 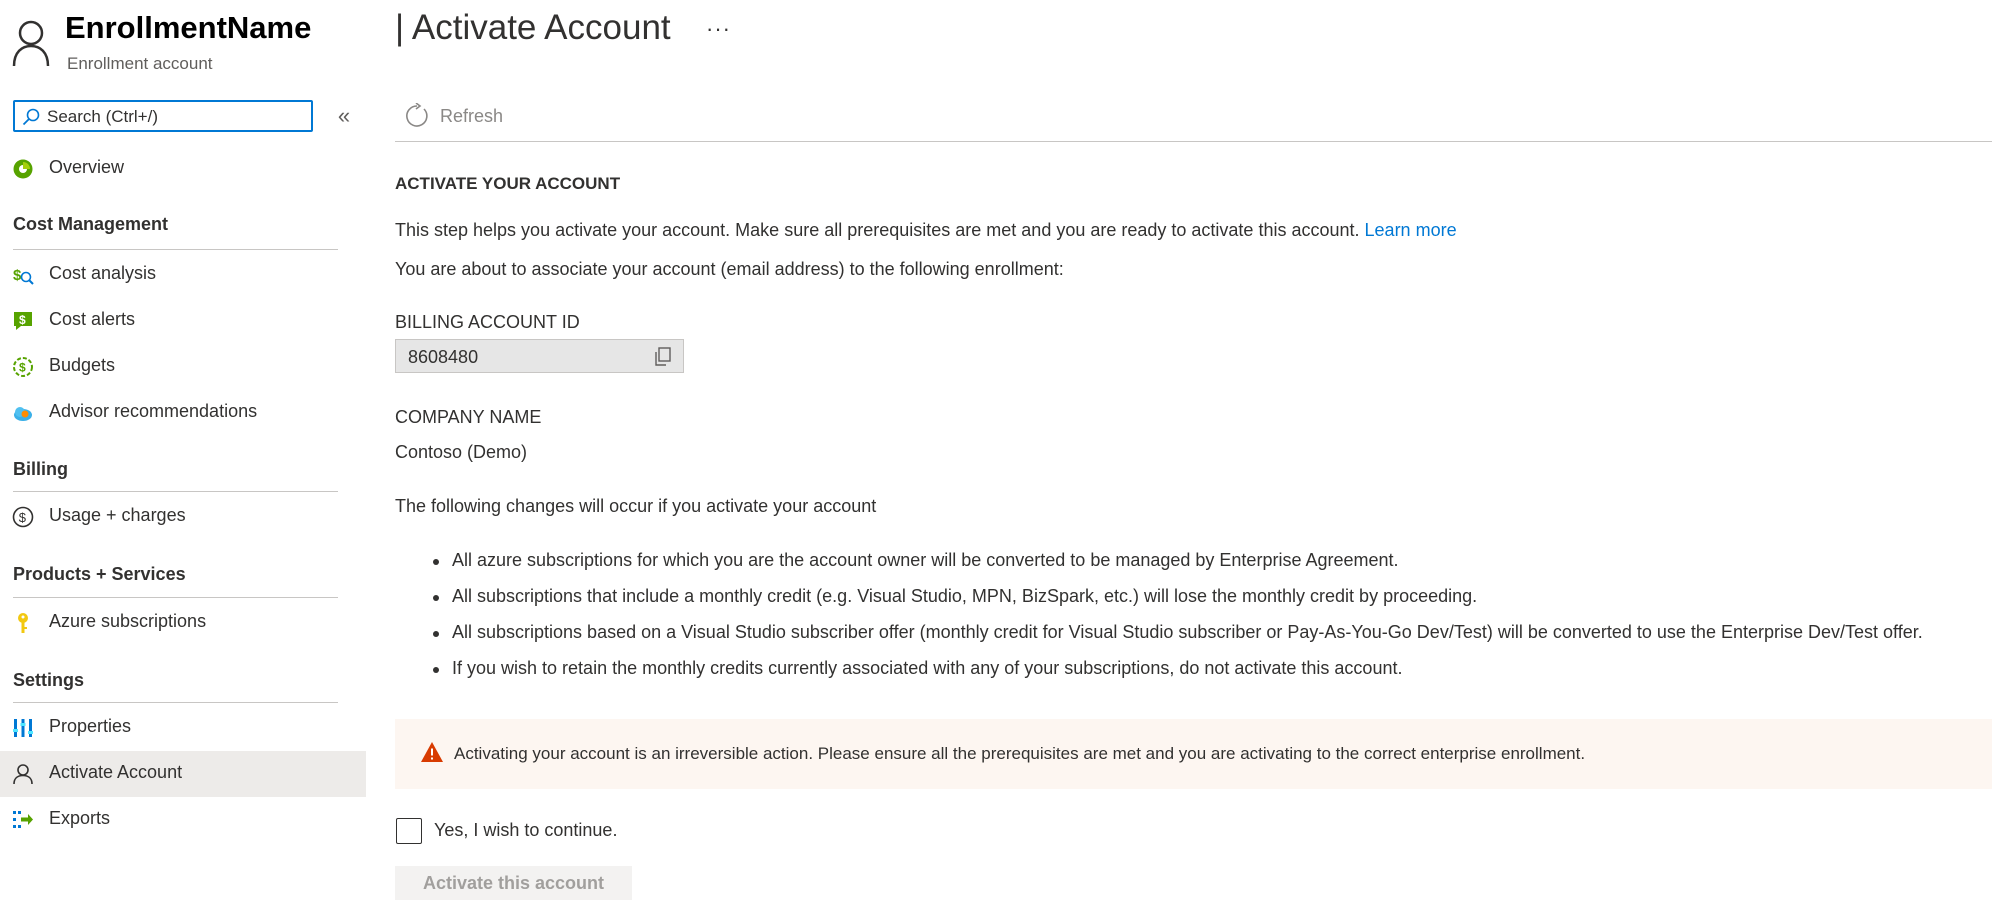 I want to click on sidebar-item-advisor: Advisor recommendations, so click(x=183, y=412).